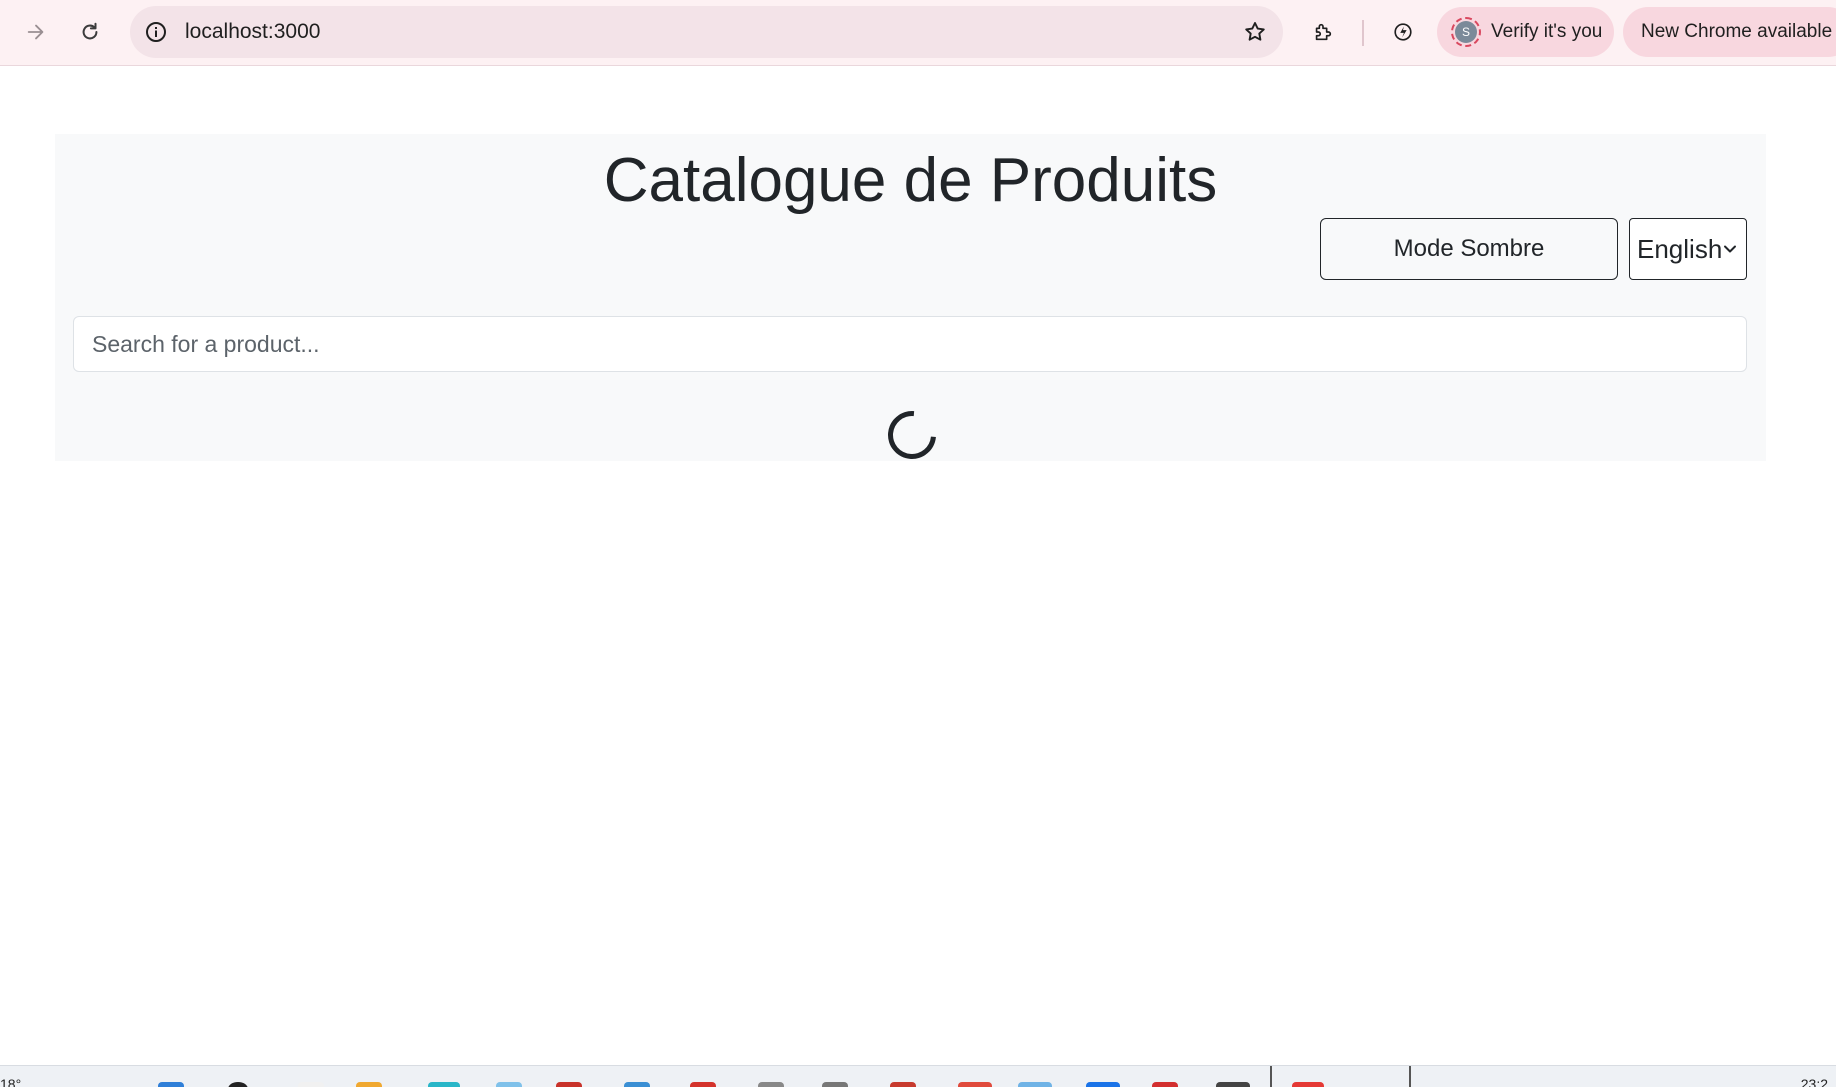 The width and height of the screenshot is (1836, 1087). I want to click on os-taskbar: 18° 23:2, so click(918, 1076).